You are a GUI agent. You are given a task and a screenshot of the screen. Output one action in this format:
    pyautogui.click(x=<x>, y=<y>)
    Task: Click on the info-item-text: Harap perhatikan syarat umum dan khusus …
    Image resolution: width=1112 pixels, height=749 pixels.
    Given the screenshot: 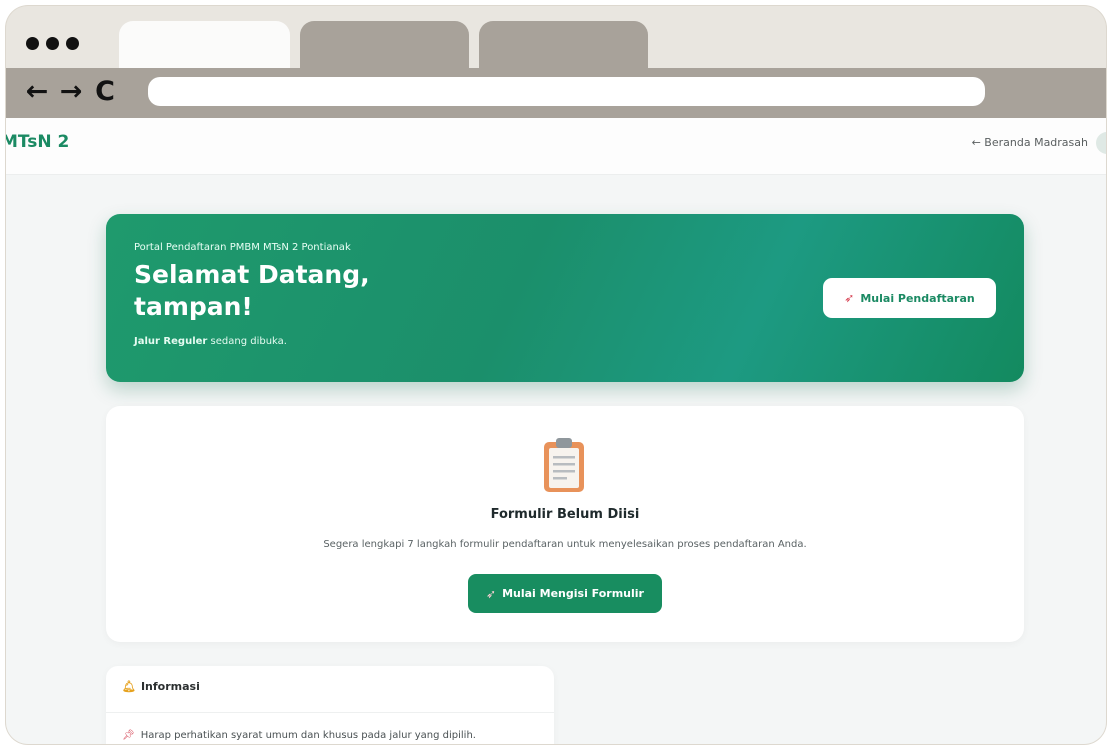 What is the action you would take?
    pyautogui.click(x=308, y=735)
    